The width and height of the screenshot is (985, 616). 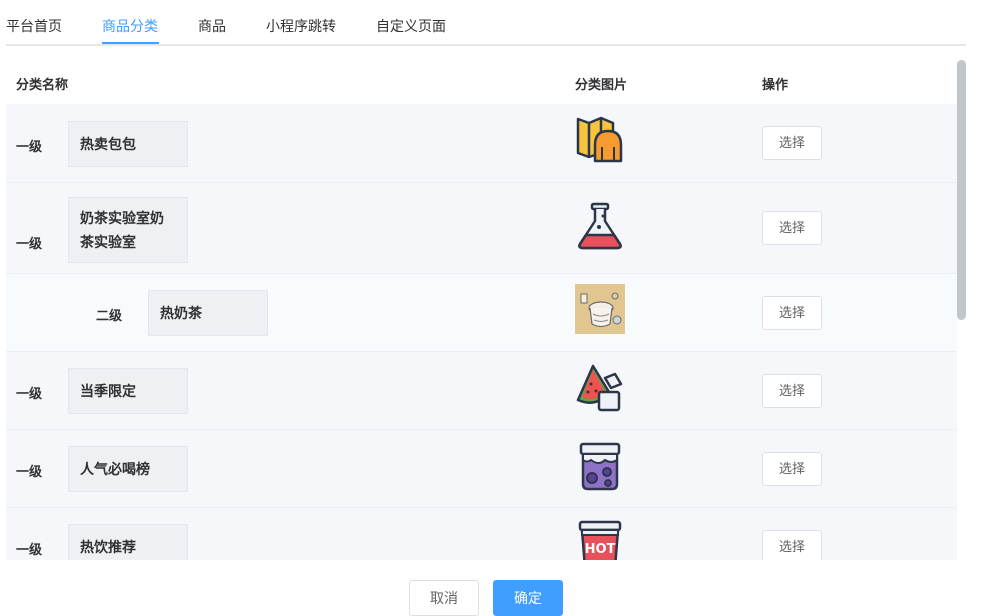 I want to click on header-category-image: 分类图片, so click(x=601, y=84).